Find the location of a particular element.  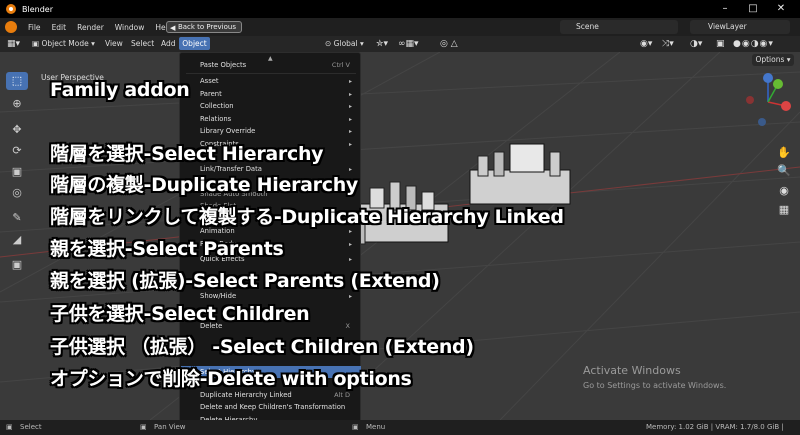

gizmo-icon: ⤨▾ is located at coordinates (668, 44).